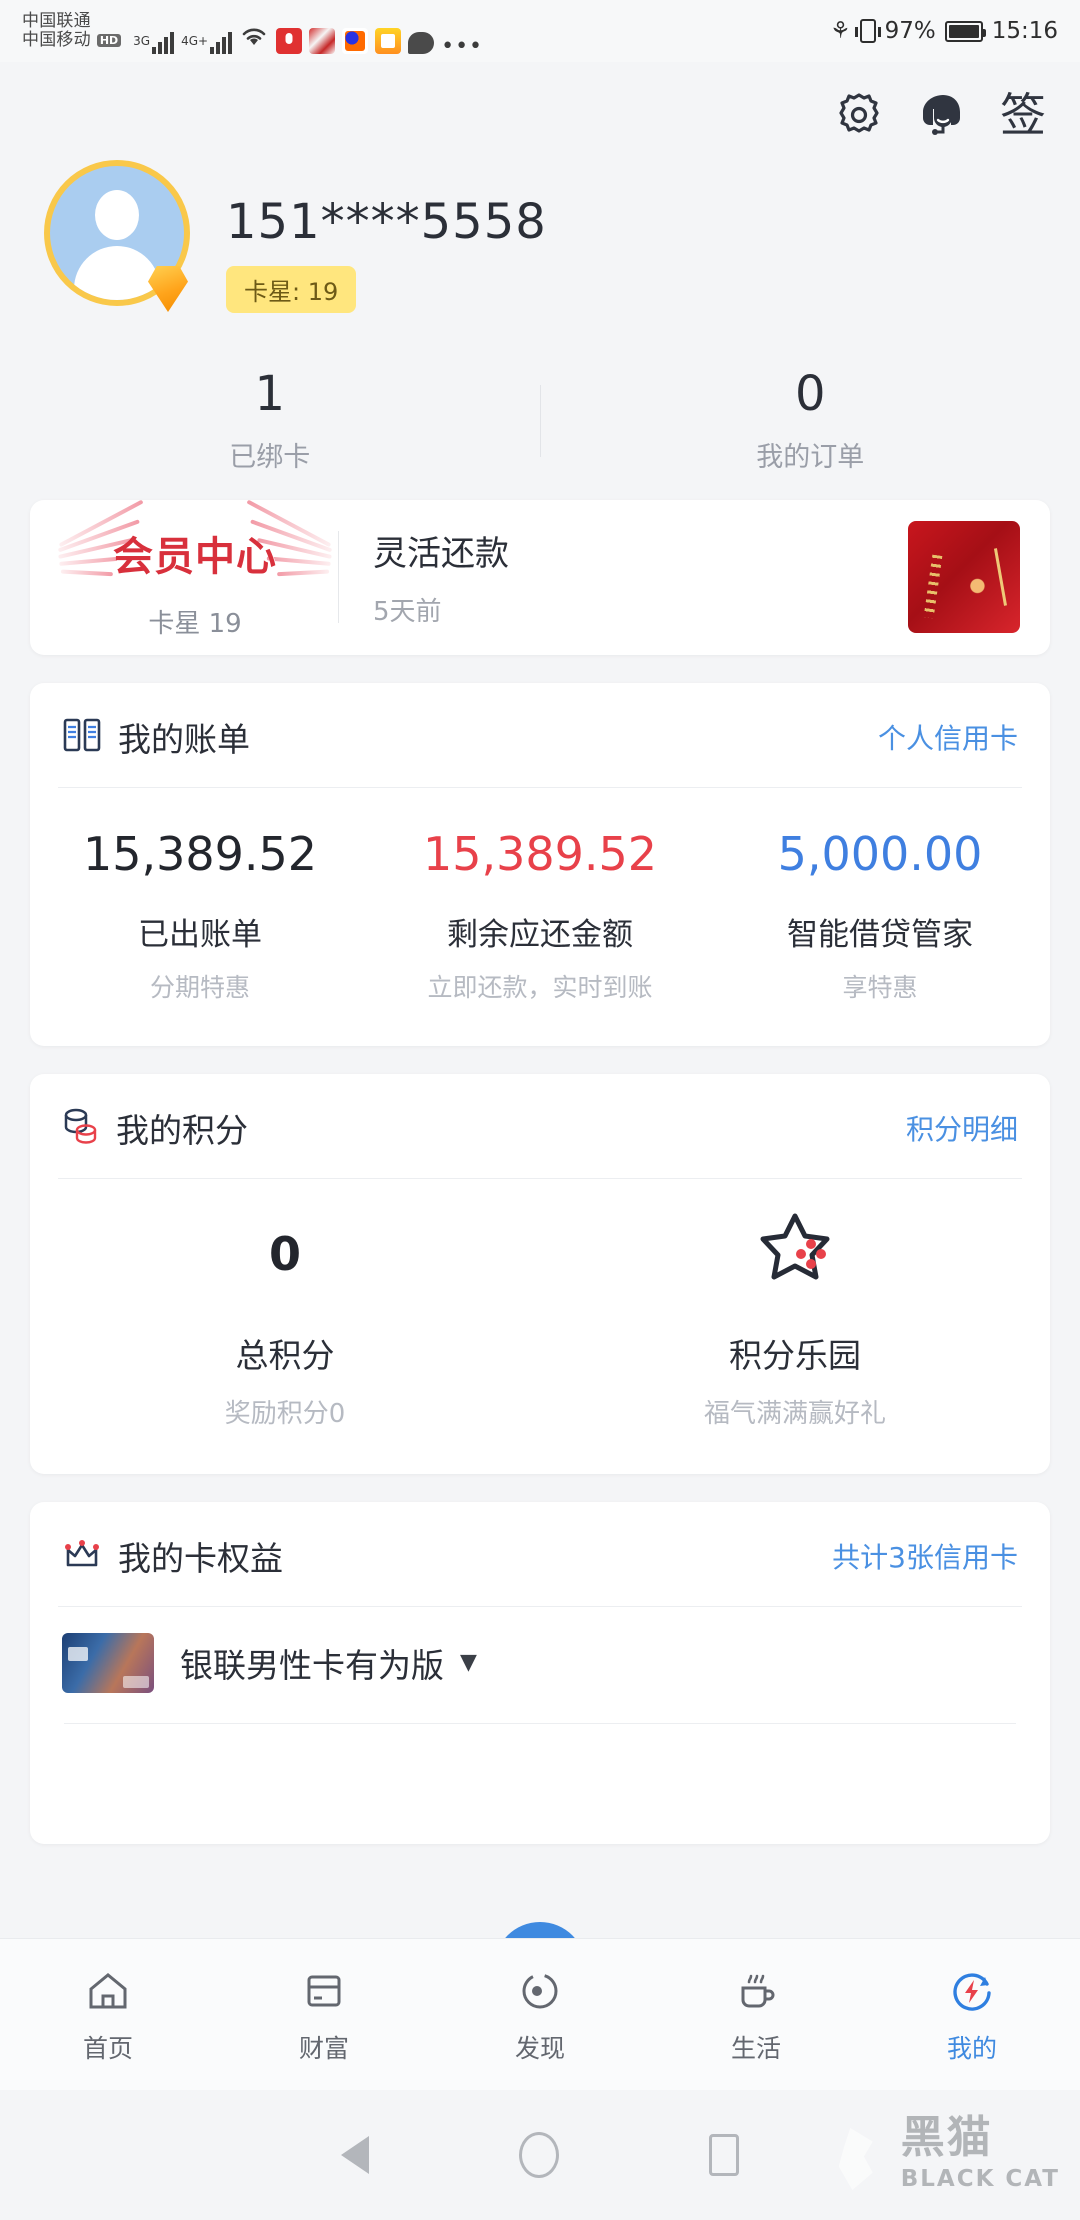  What do you see at coordinates (943, 115) in the screenshot?
I see `customer-service-icon` at bounding box center [943, 115].